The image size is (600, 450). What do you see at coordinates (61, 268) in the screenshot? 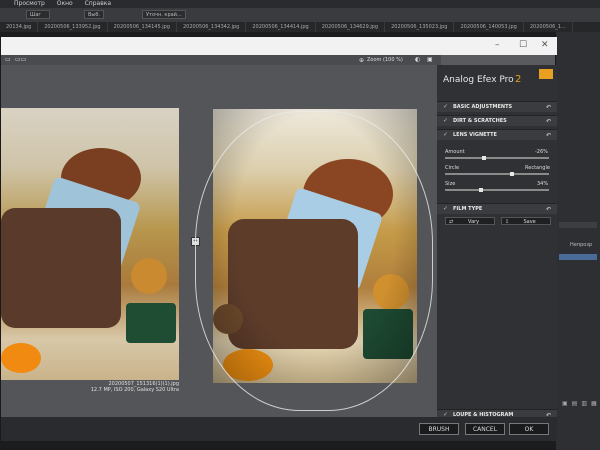
I see `wallet-shape` at bounding box center [61, 268].